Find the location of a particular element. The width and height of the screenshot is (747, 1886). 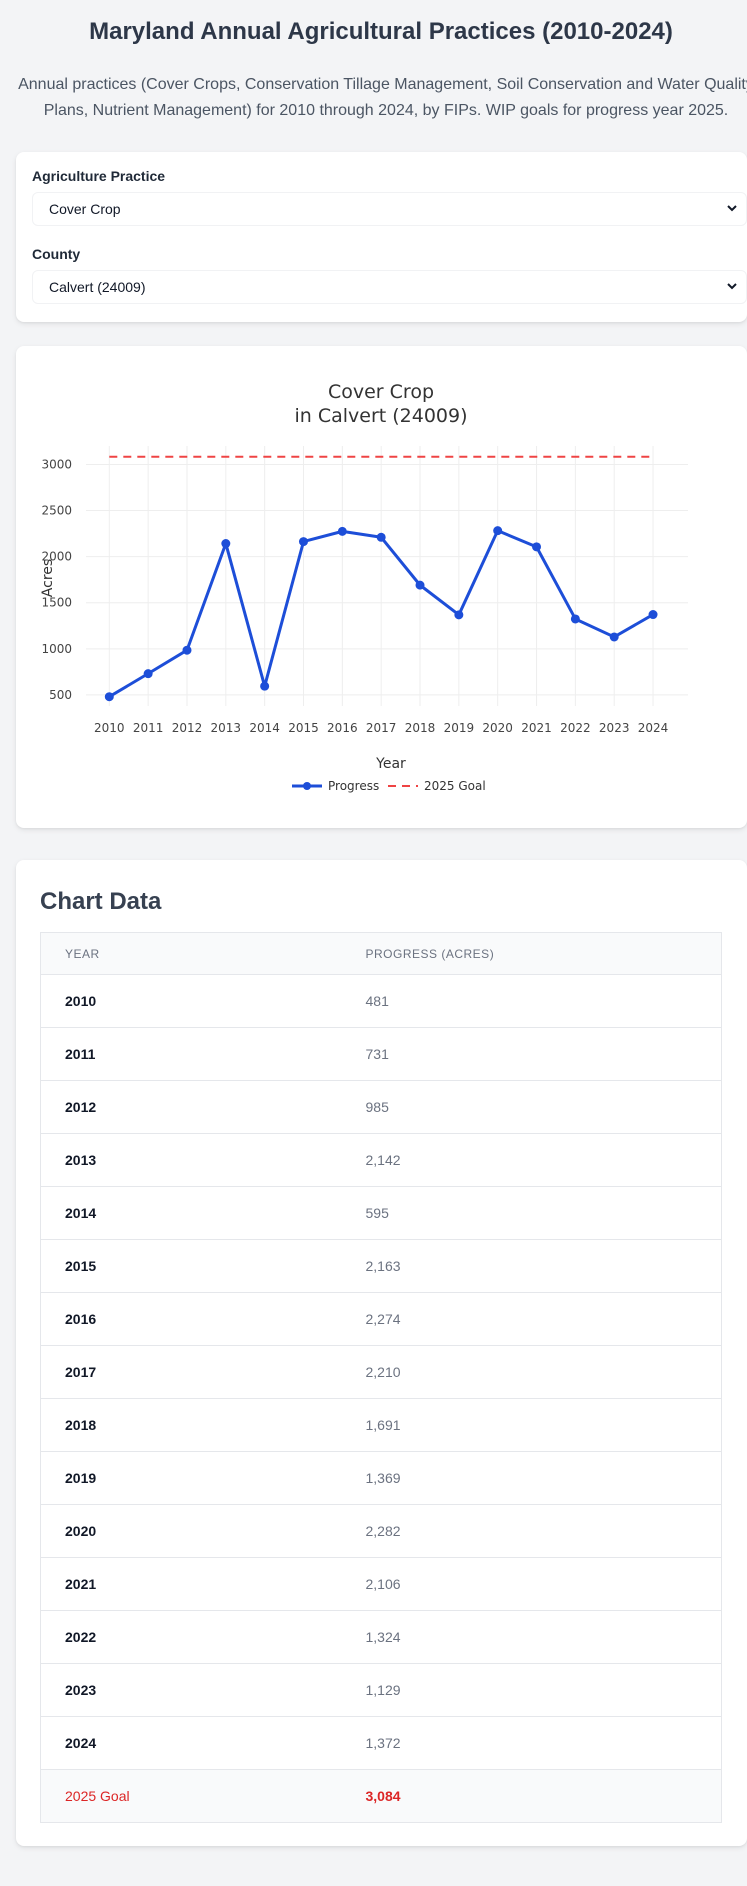

table-row: 2010 481 is located at coordinates (381, 1001).